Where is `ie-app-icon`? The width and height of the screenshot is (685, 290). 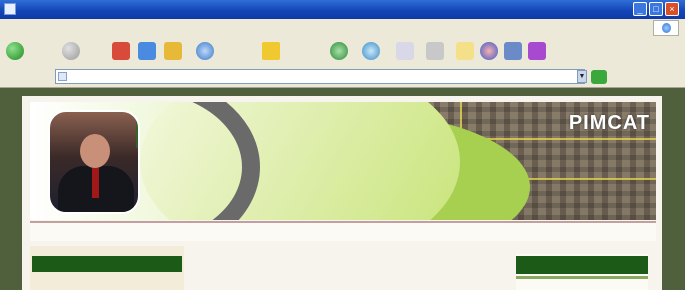
ie-app-icon is located at coordinates (10, 9).